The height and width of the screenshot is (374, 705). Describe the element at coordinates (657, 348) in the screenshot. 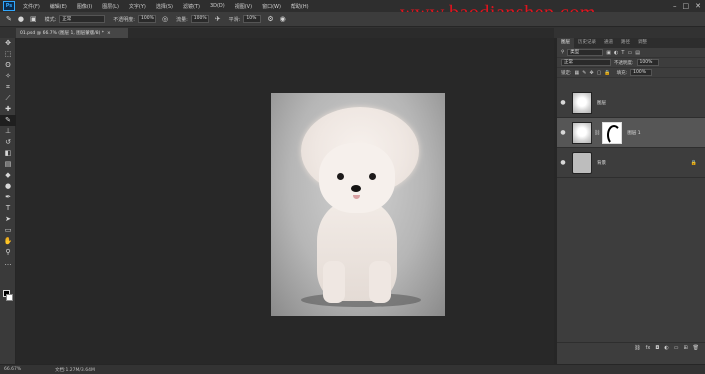

I see `mask-icon: ◘` at that location.